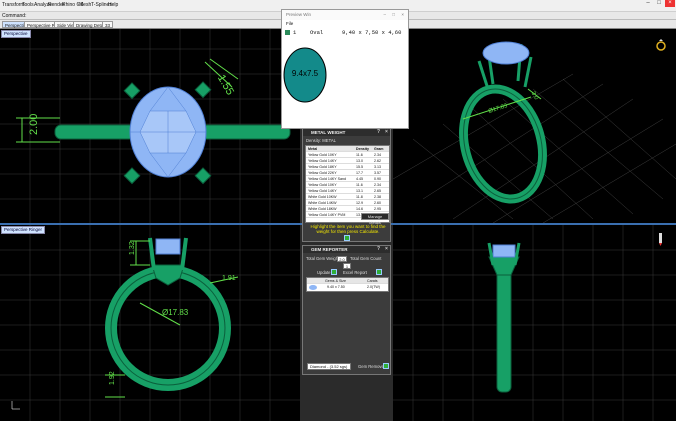 Image resolution: width=676 pixels, height=421 pixels. What do you see at coordinates (113, 5) in the screenshot?
I see `menu-help: Help` at bounding box center [113, 5].